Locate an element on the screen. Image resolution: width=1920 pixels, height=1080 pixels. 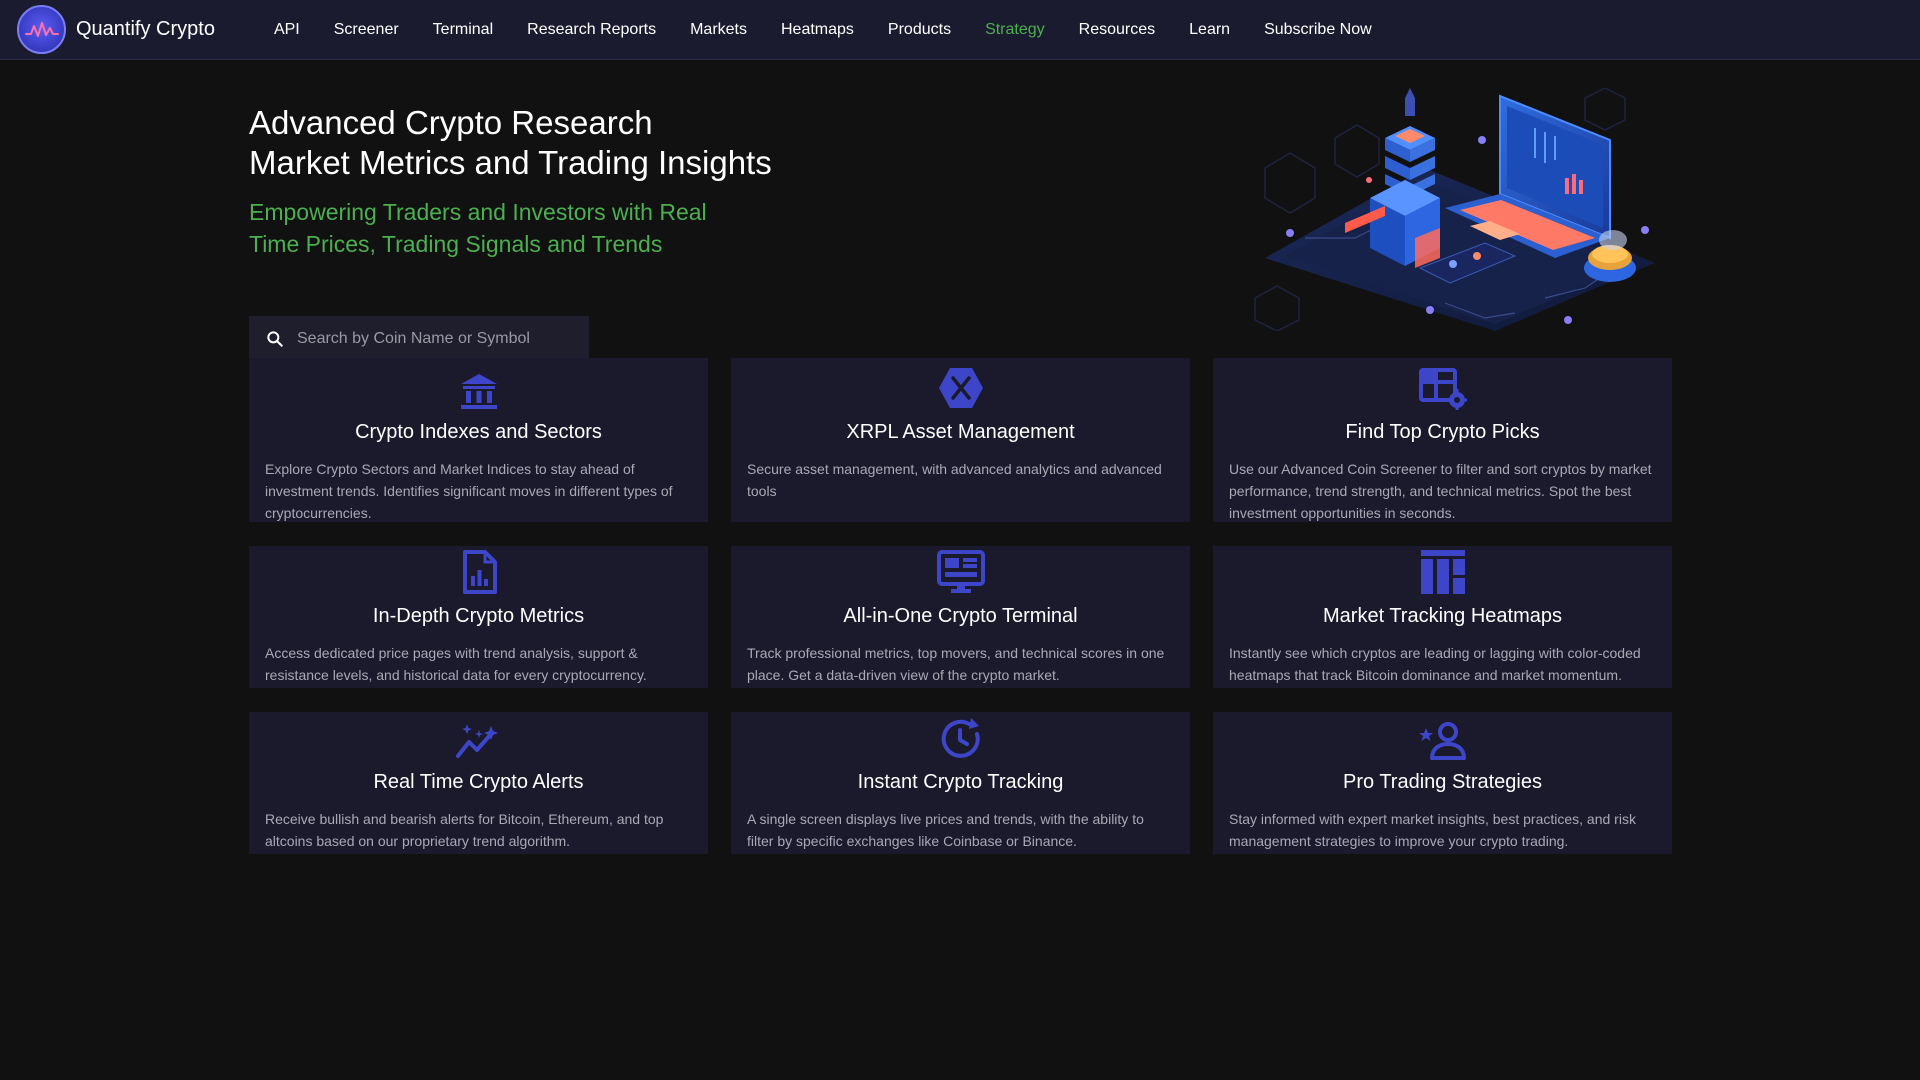
coin-search-box is located at coordinates (419, 339).